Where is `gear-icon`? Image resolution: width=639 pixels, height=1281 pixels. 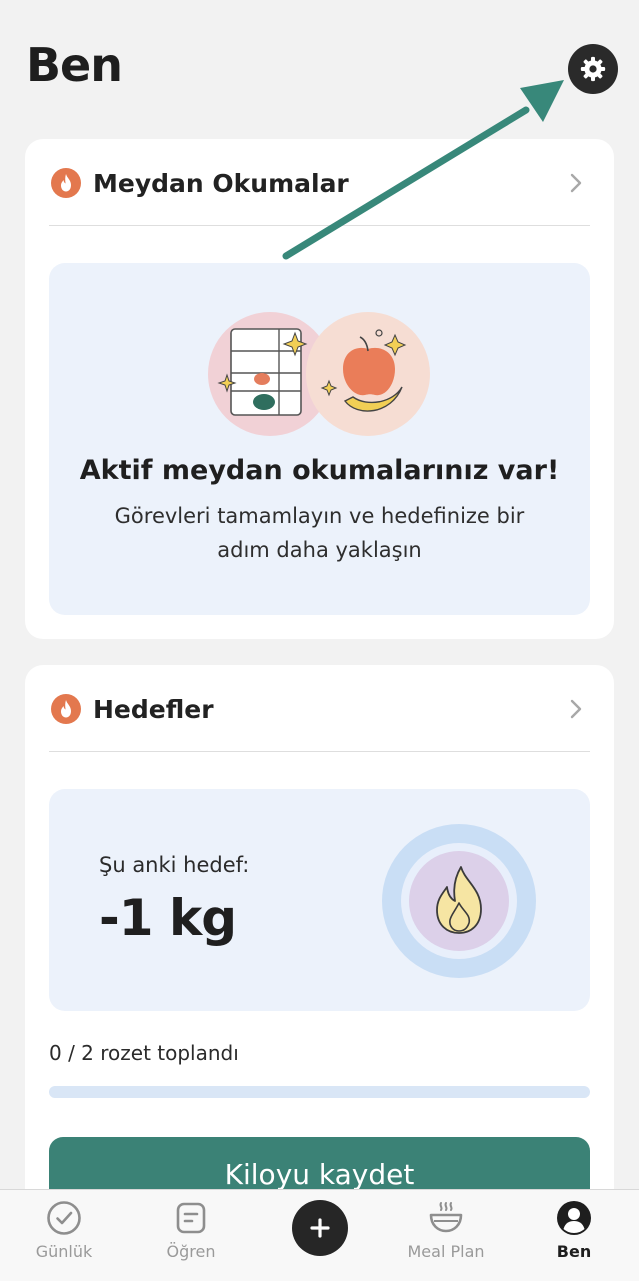
gear-icon is located at coordinates (593, 69).